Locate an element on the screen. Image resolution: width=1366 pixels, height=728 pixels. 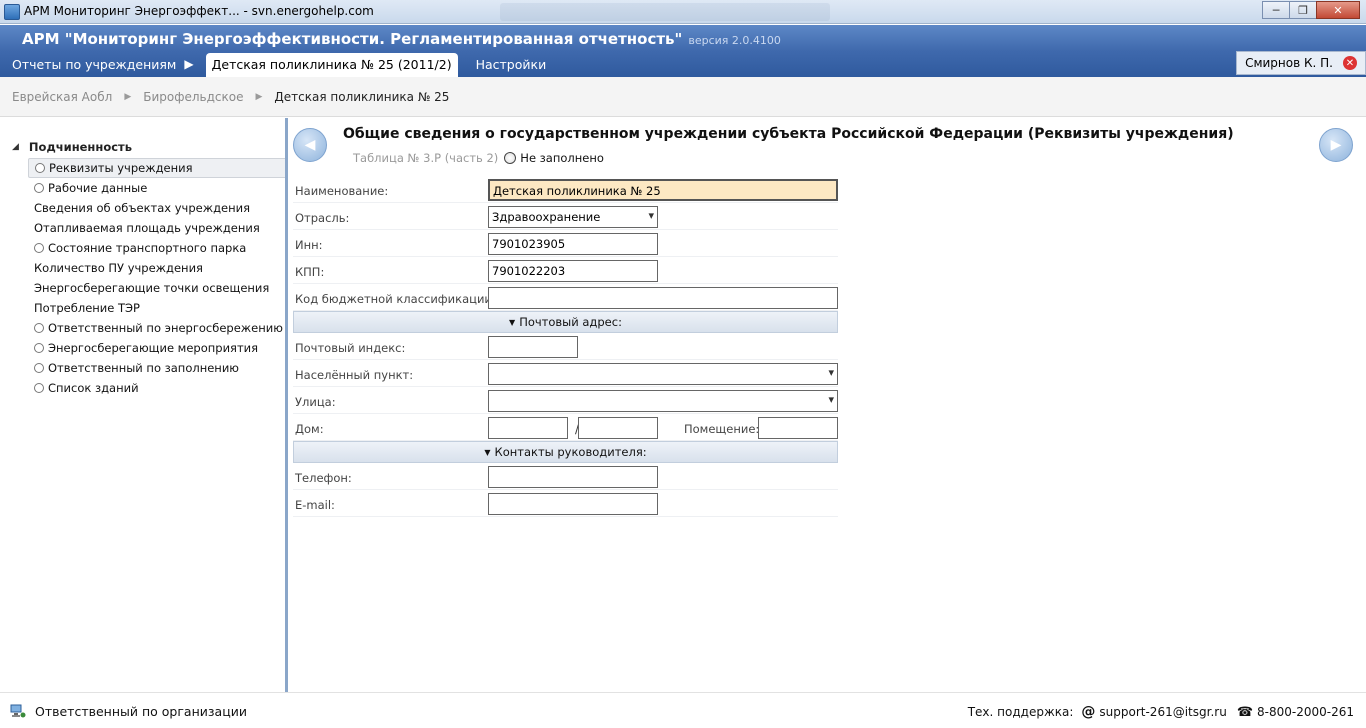
house-label: Дом: is located at coordinates (309, 429).